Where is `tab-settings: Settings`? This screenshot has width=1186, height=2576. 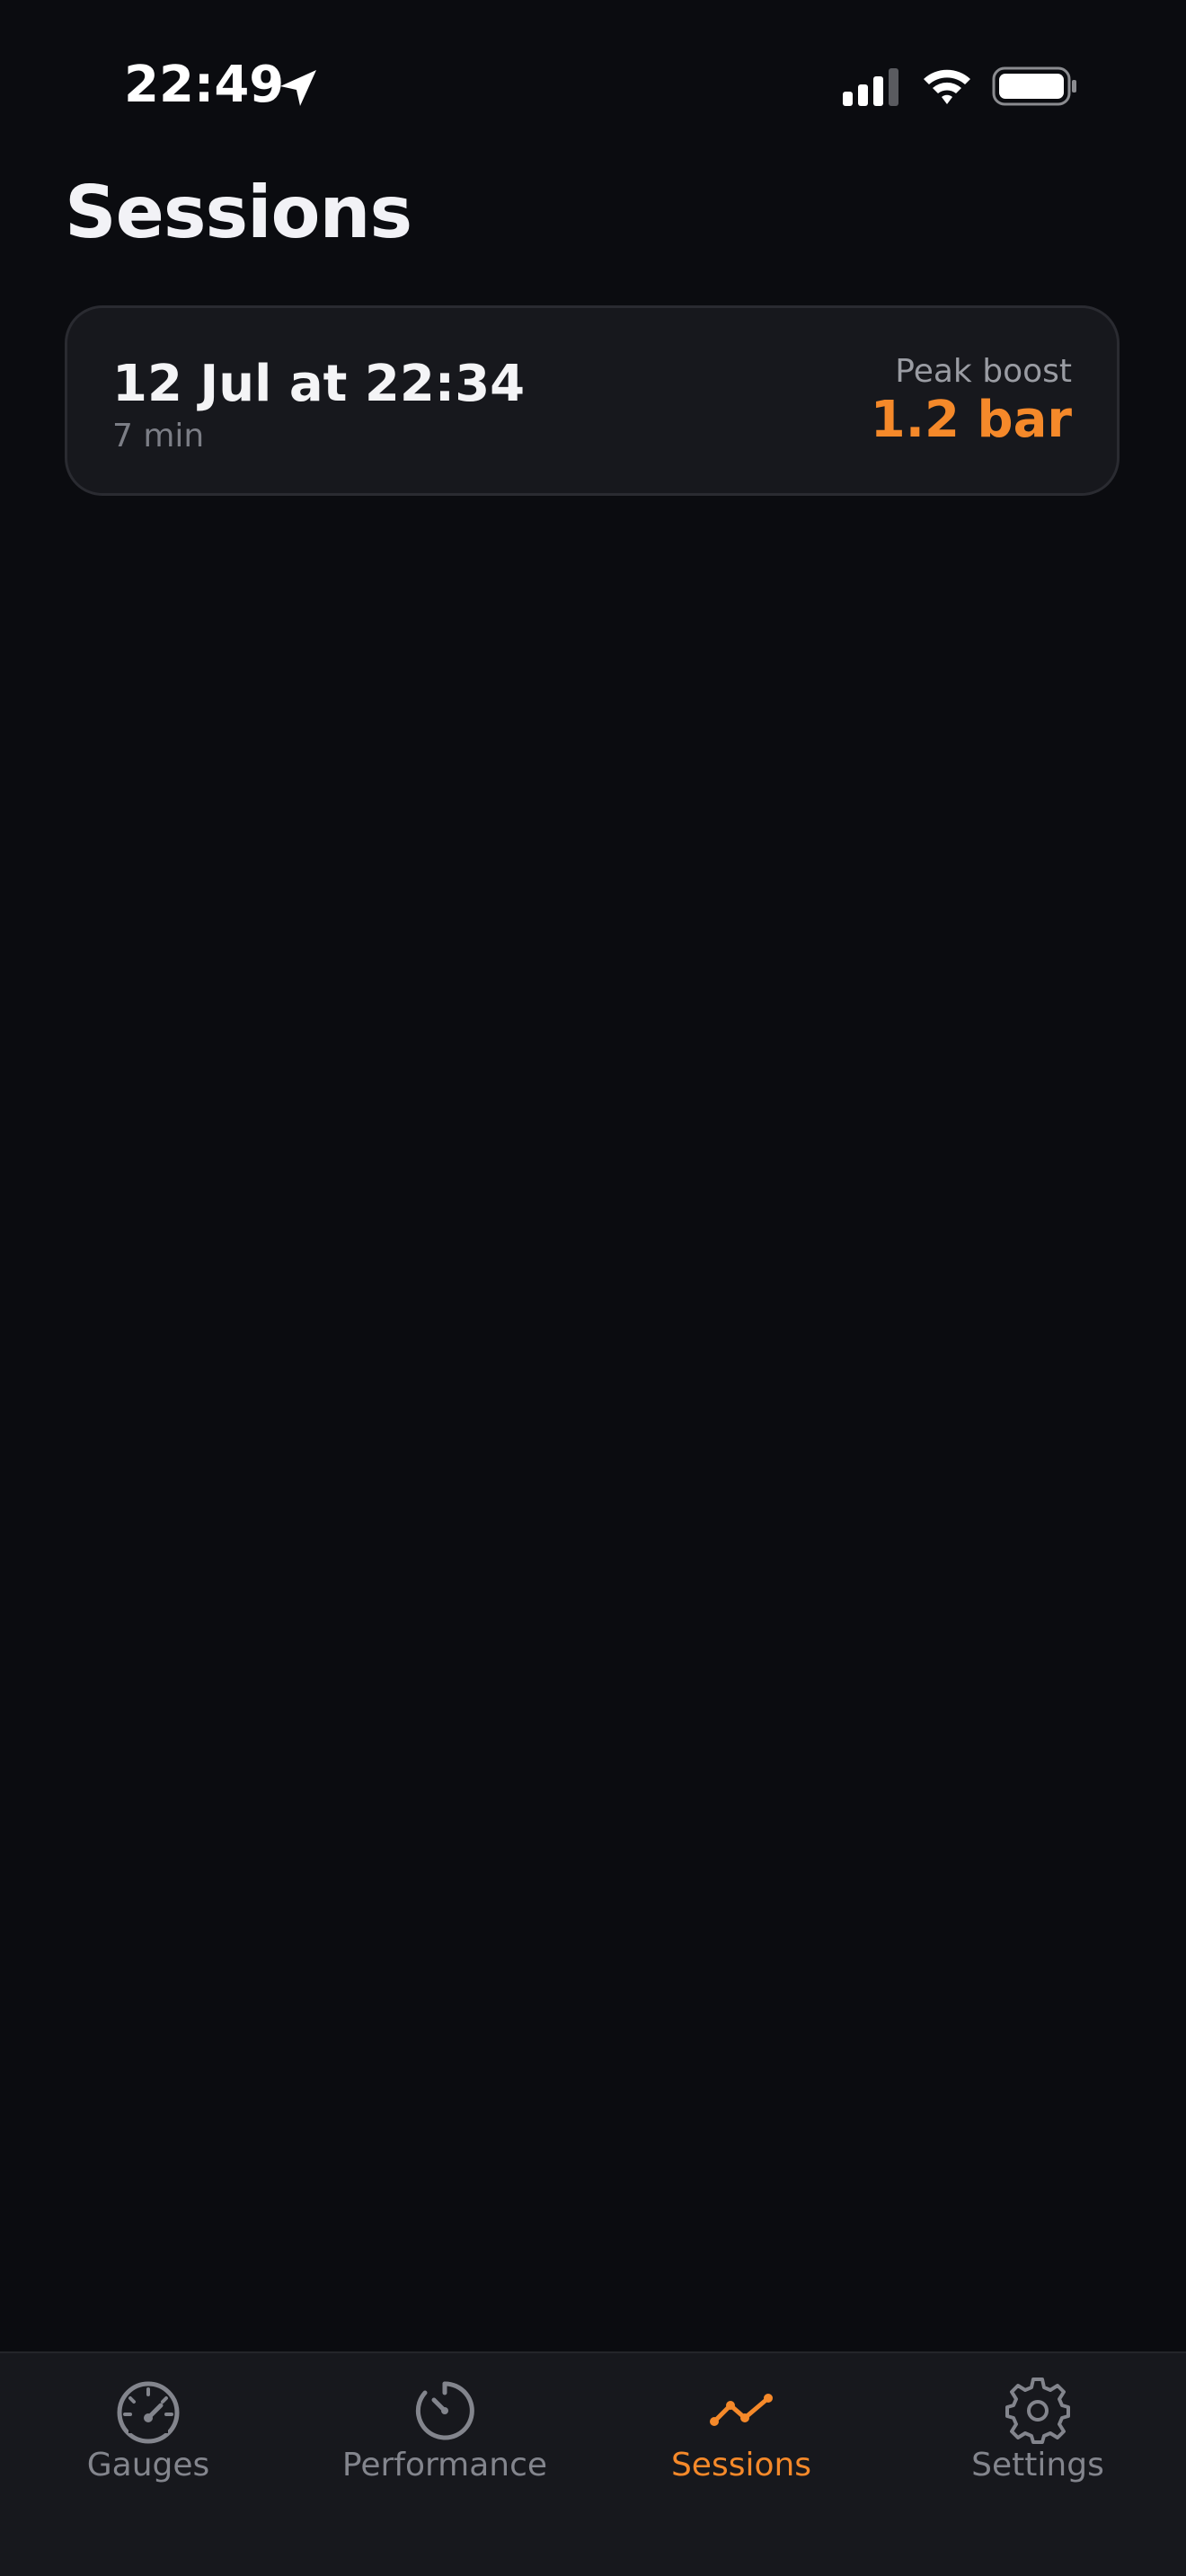 tab-settings: Settings is located at coordinates (1038, 2464).